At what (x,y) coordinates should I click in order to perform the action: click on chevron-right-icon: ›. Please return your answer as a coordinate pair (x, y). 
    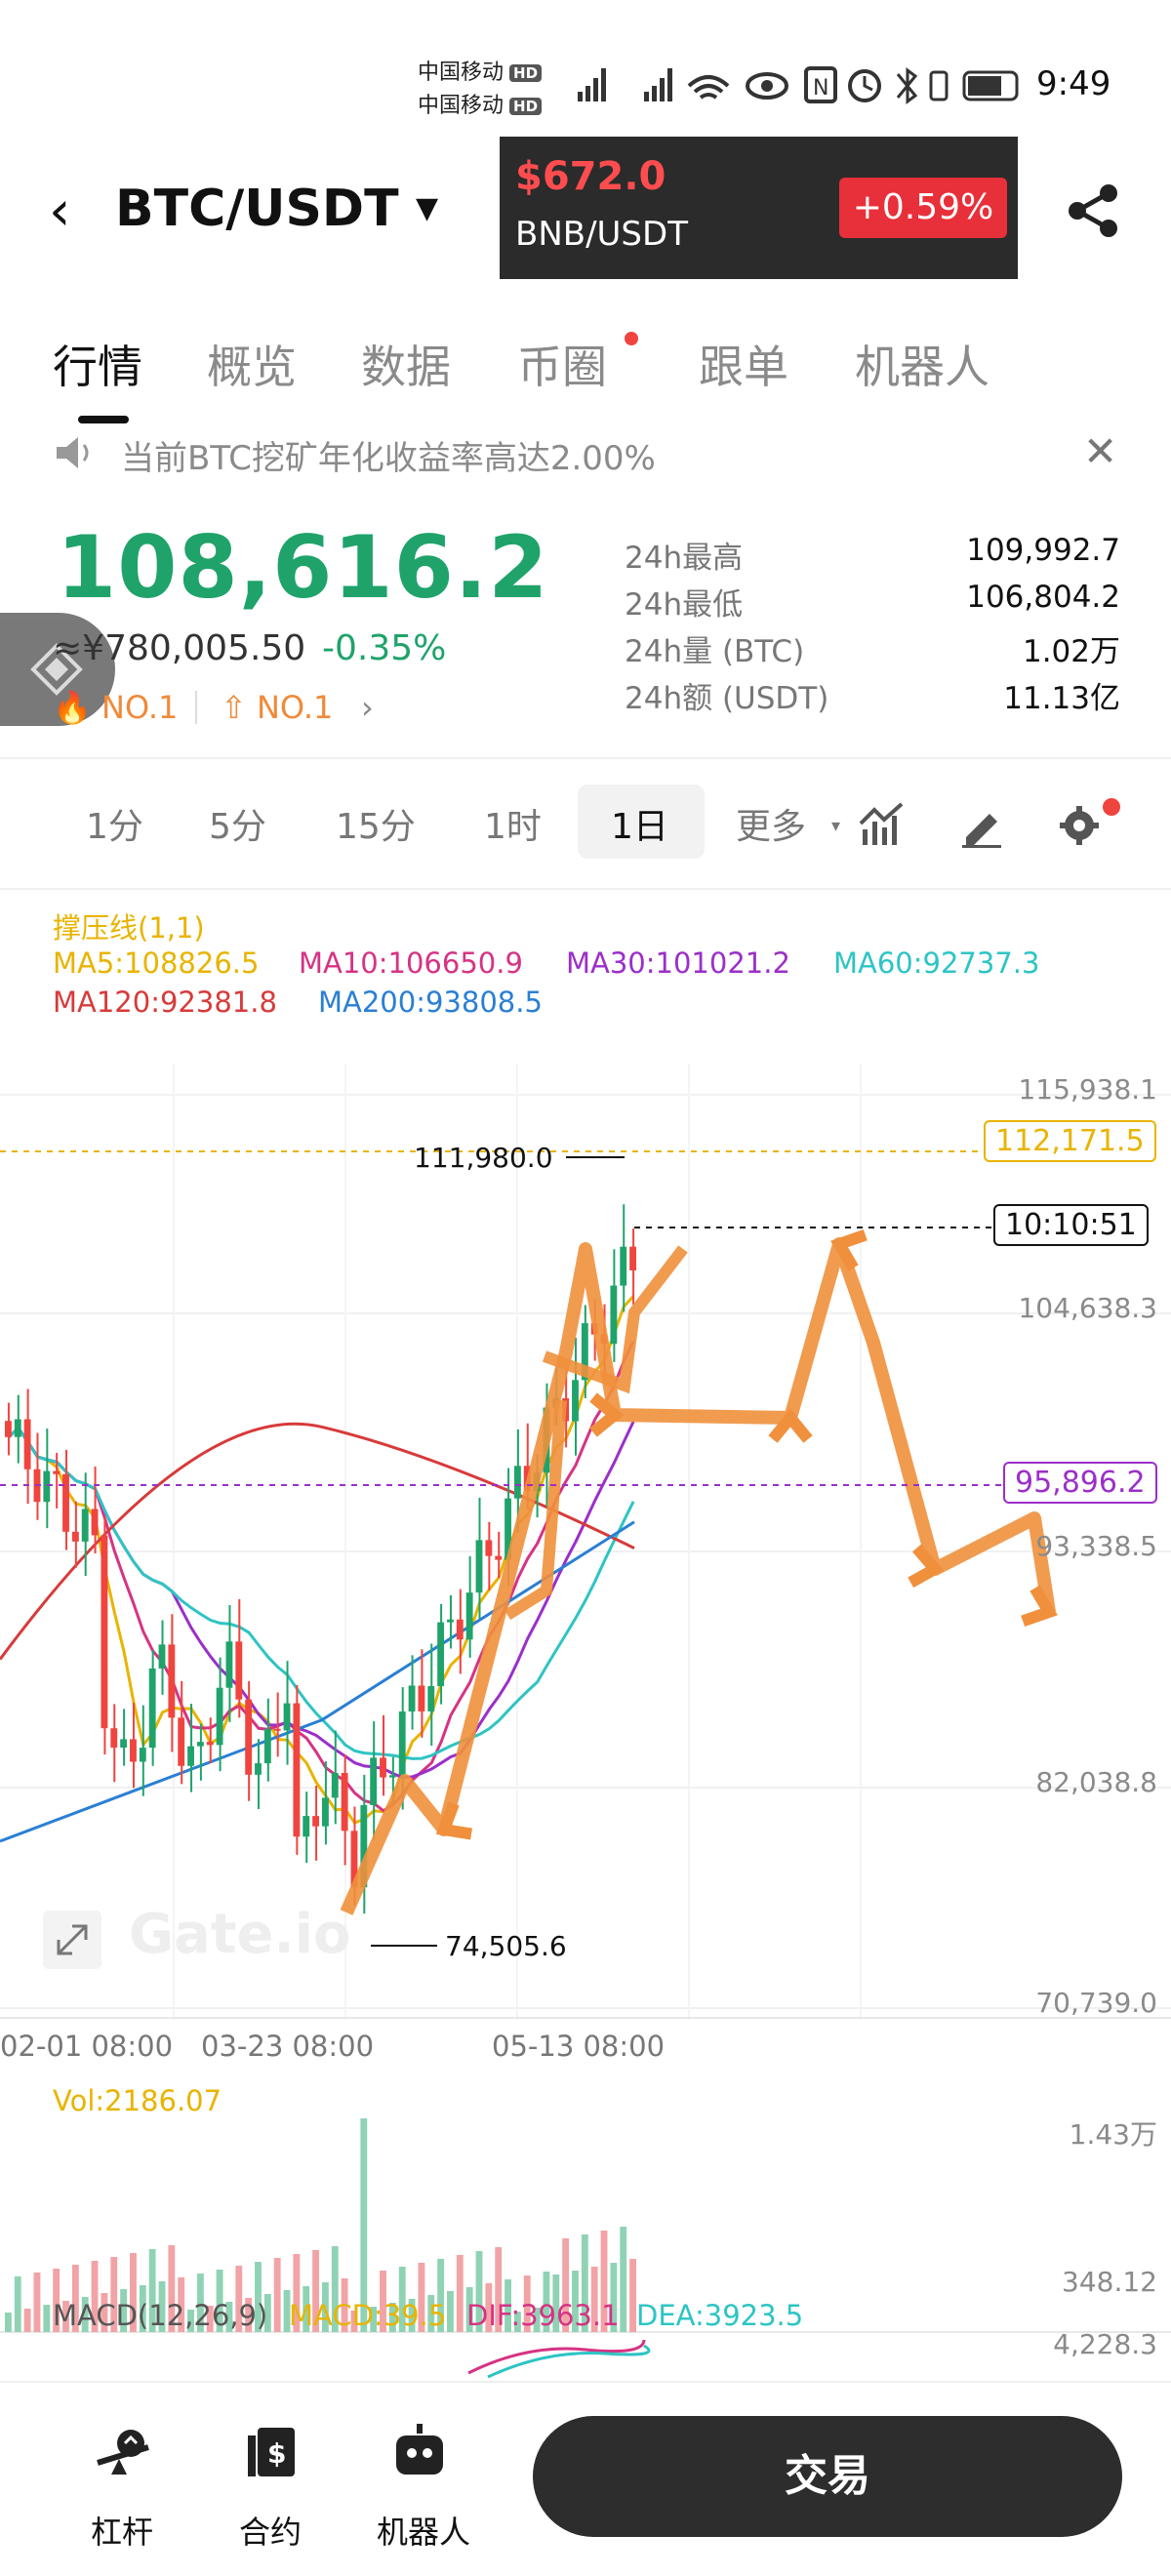
    Looking at the image, I should click on (367, 707).